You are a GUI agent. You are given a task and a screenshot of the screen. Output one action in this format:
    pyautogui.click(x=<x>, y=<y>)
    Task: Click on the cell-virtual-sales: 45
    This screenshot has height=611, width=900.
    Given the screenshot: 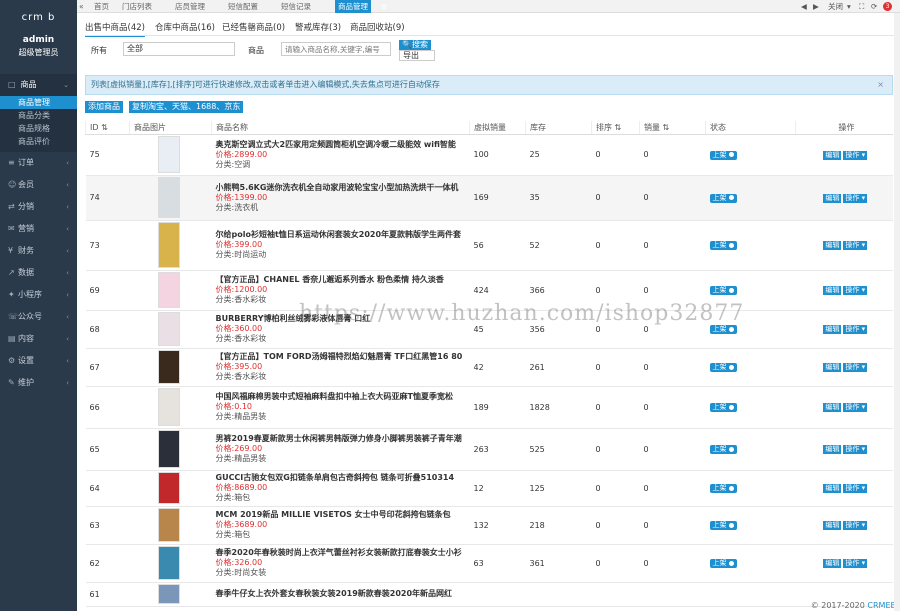 What is the action you would take?
    pyautogui.click(x=497, y=329)
    